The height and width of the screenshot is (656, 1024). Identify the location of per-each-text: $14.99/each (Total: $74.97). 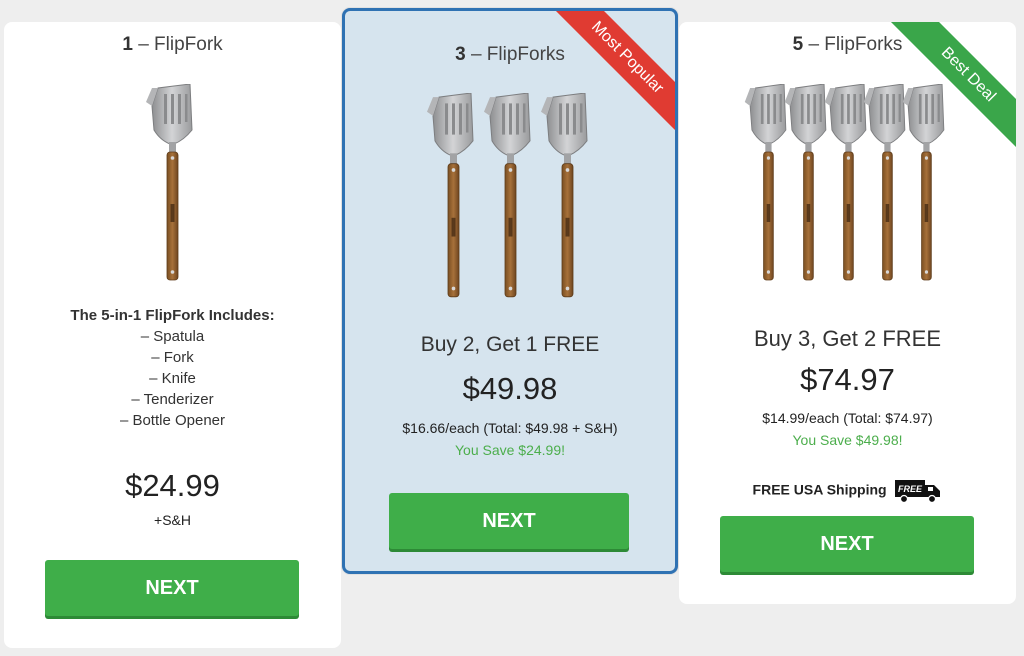
(847, 418).